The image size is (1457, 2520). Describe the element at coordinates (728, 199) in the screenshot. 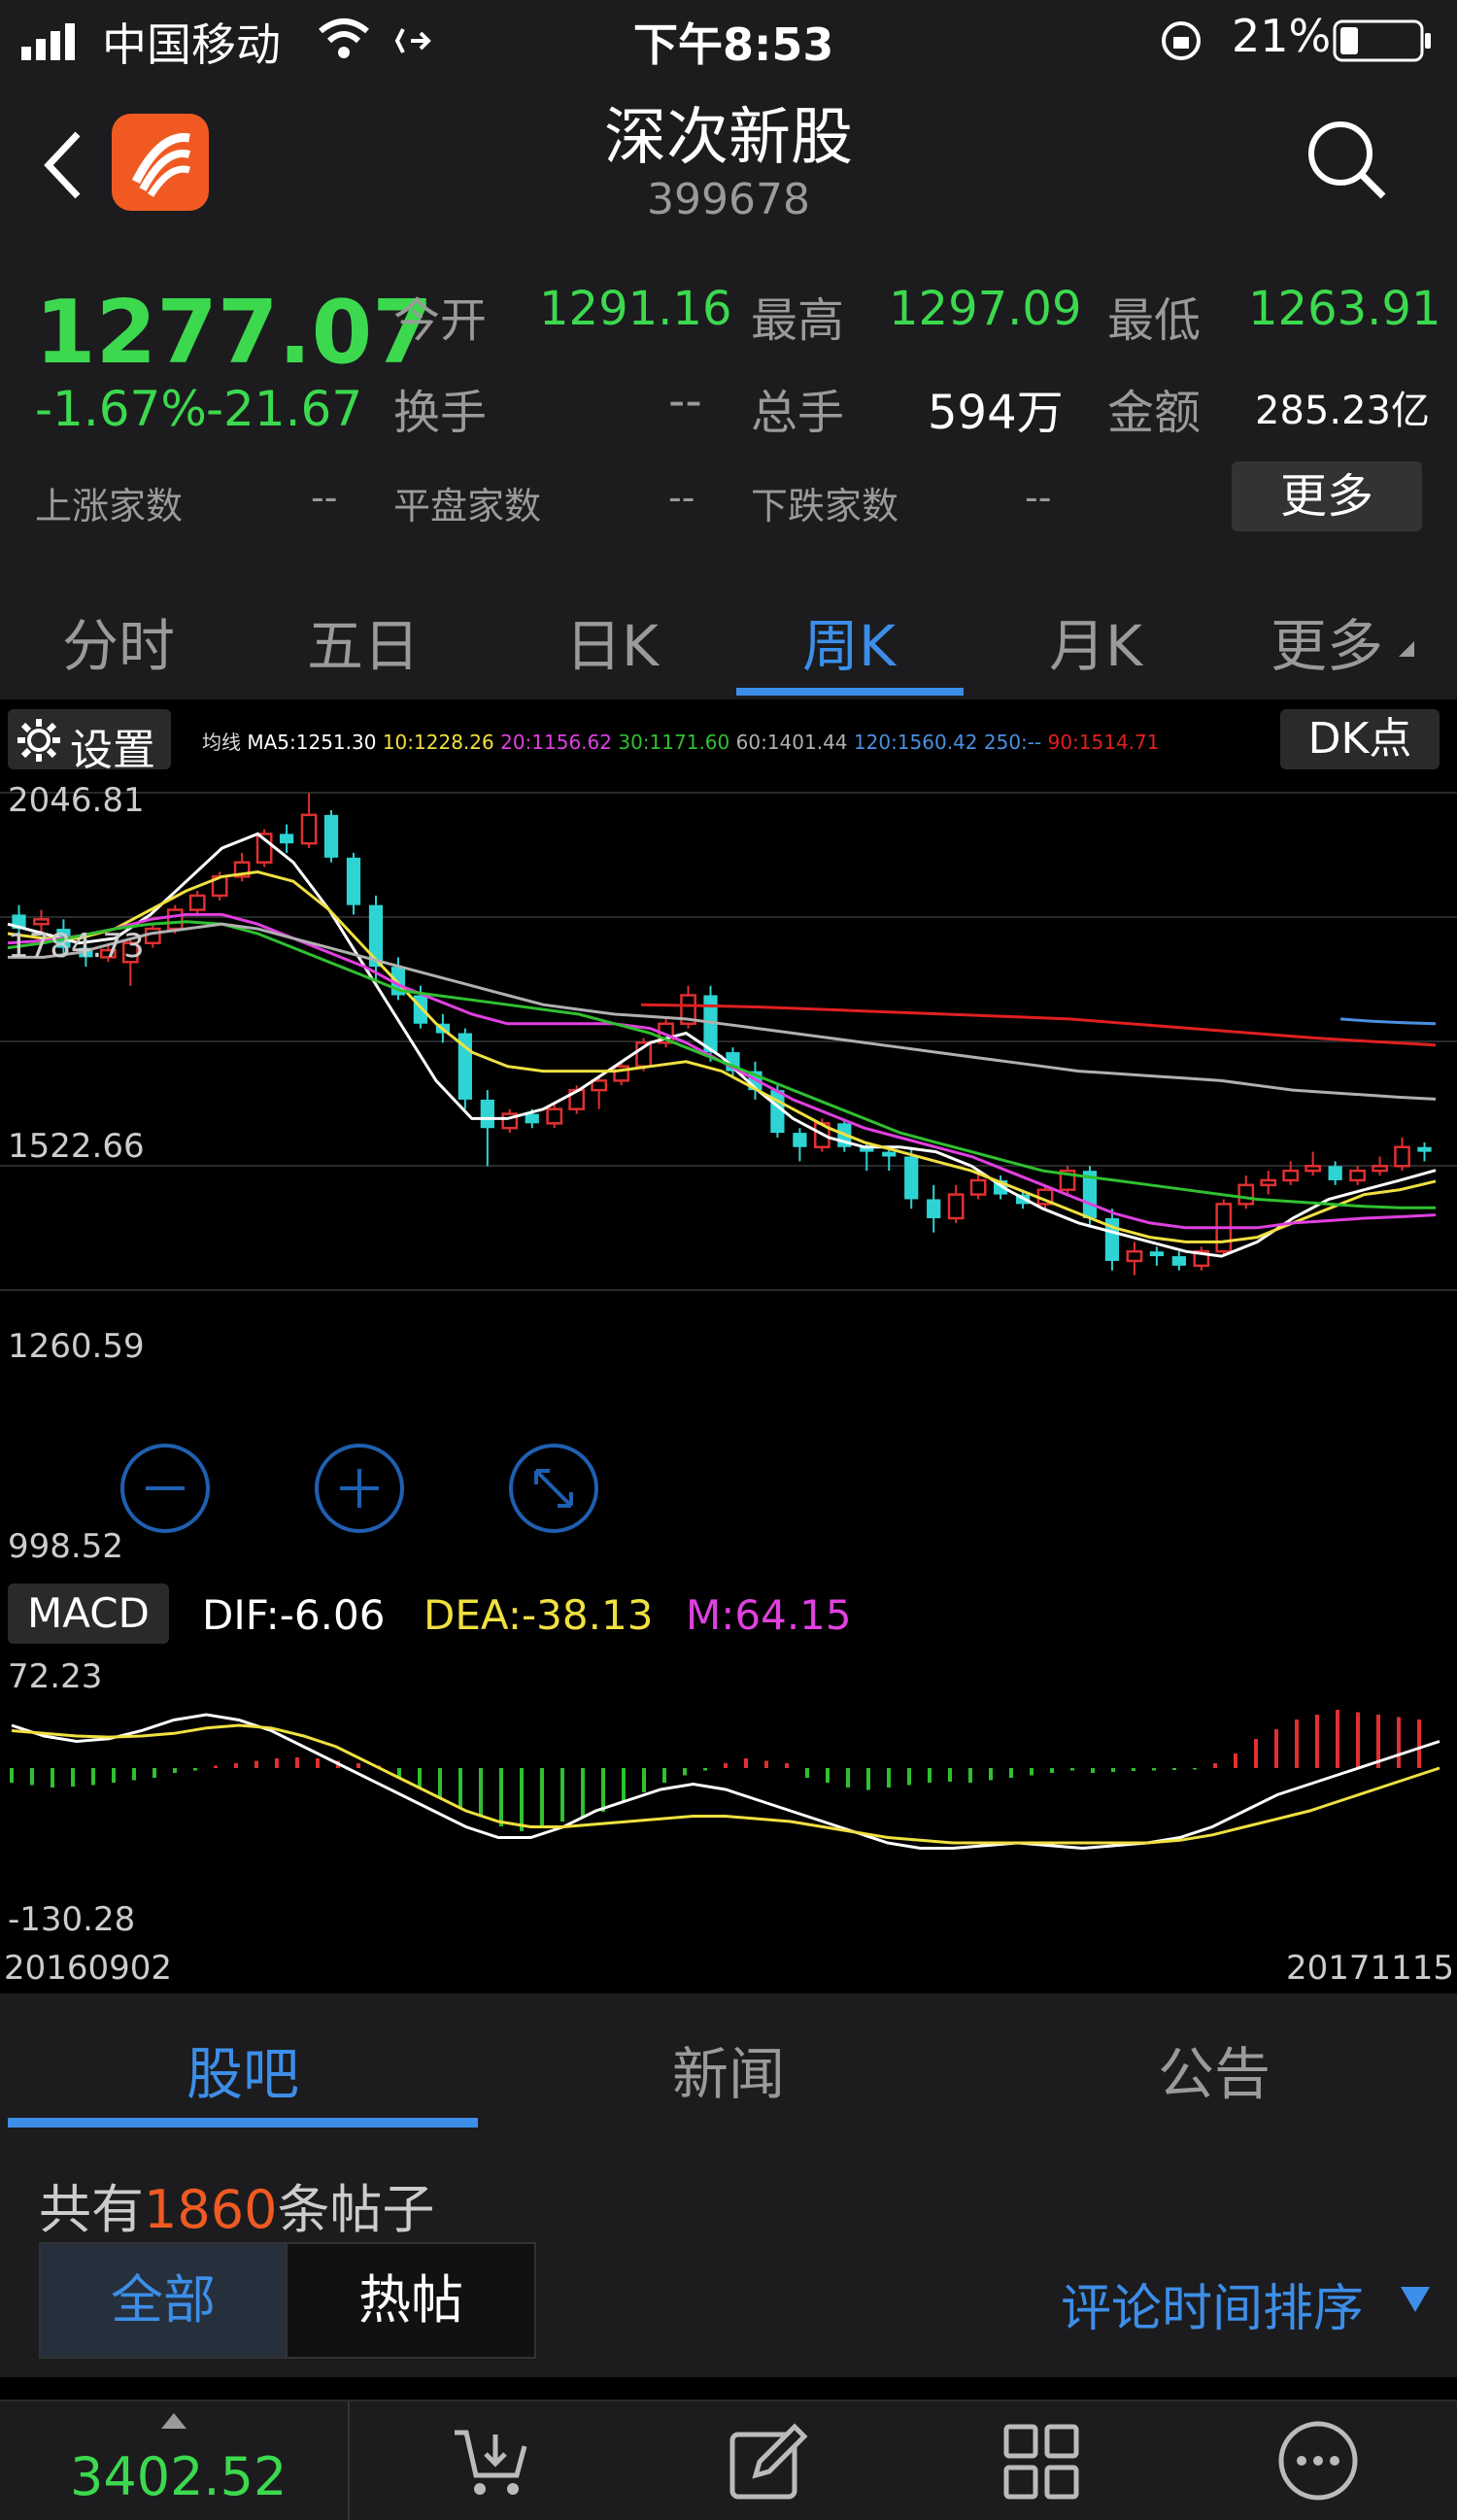

I see `stock-code: 399678` at that location.